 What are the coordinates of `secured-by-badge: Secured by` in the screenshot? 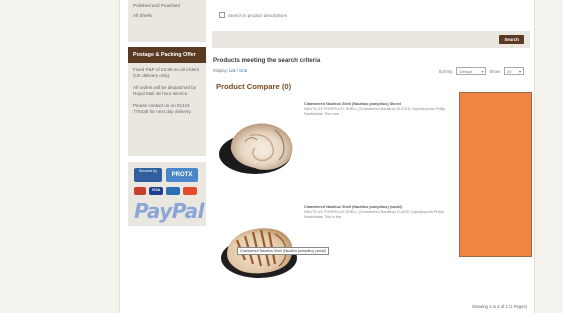 It's located at (148, 175).